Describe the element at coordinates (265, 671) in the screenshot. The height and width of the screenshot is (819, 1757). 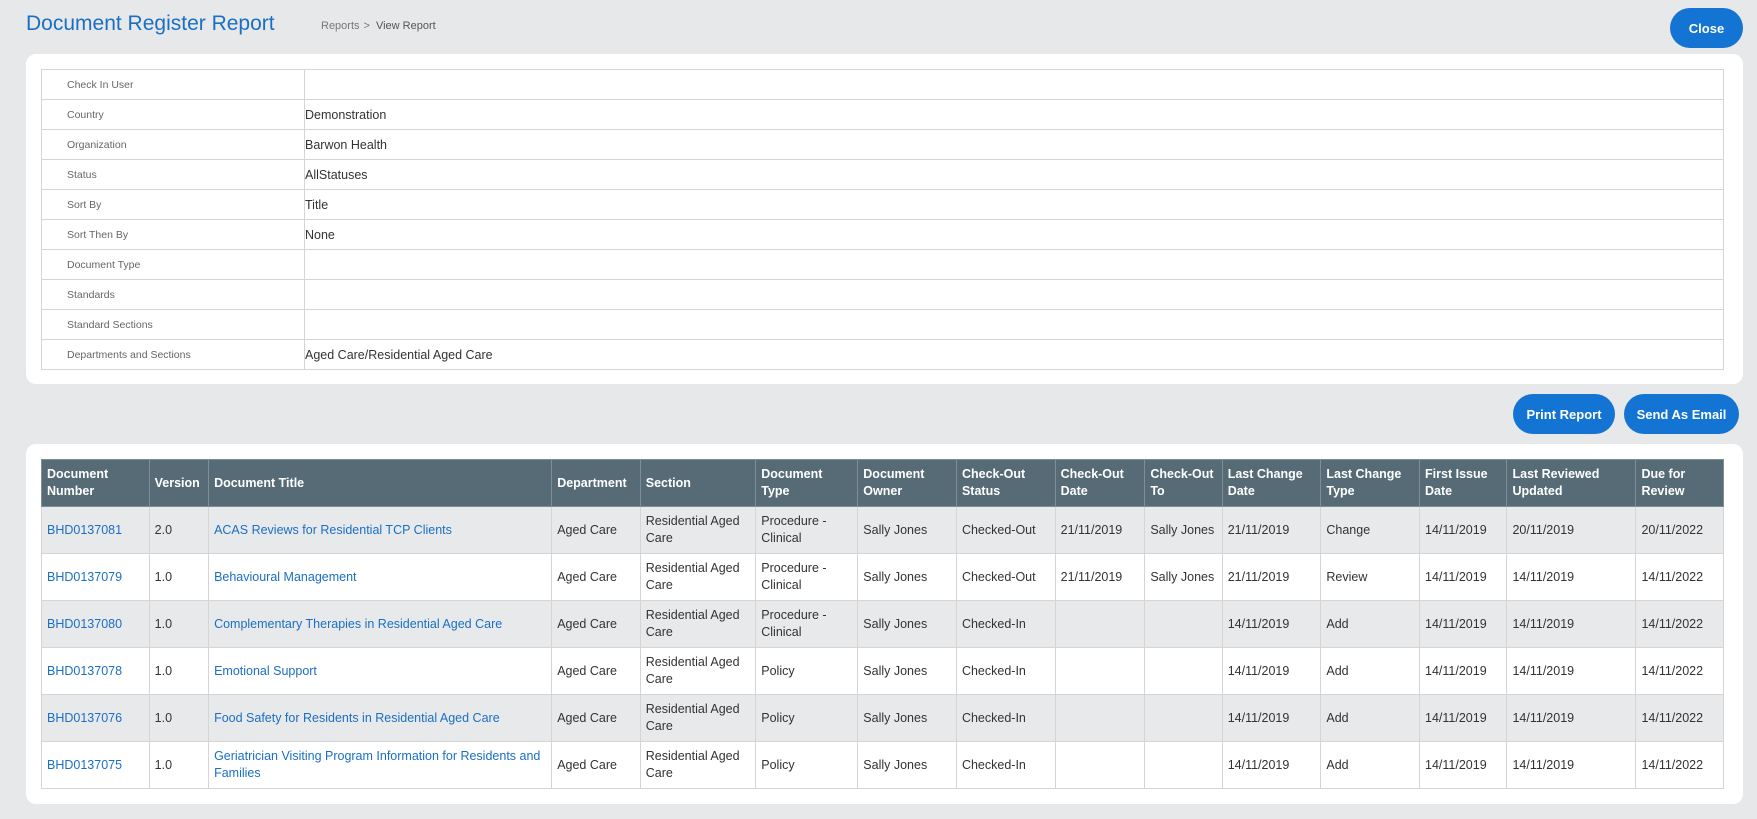
I see `document-title-link: Emotional Support` at that location.